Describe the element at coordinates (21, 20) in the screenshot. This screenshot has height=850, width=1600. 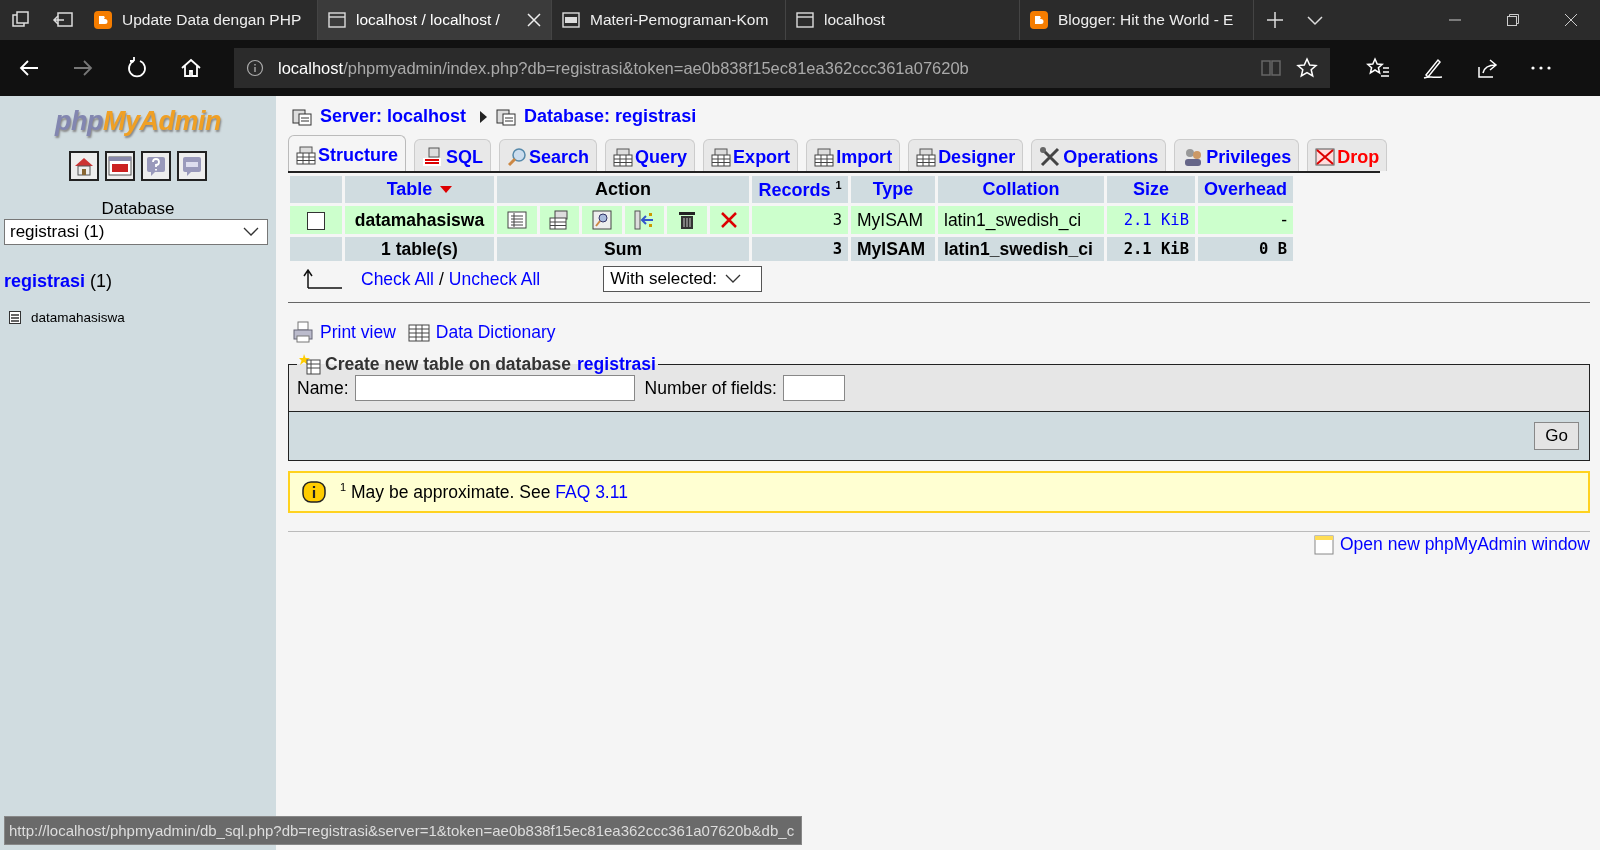
I see `tabs-overview-icon` at that location.